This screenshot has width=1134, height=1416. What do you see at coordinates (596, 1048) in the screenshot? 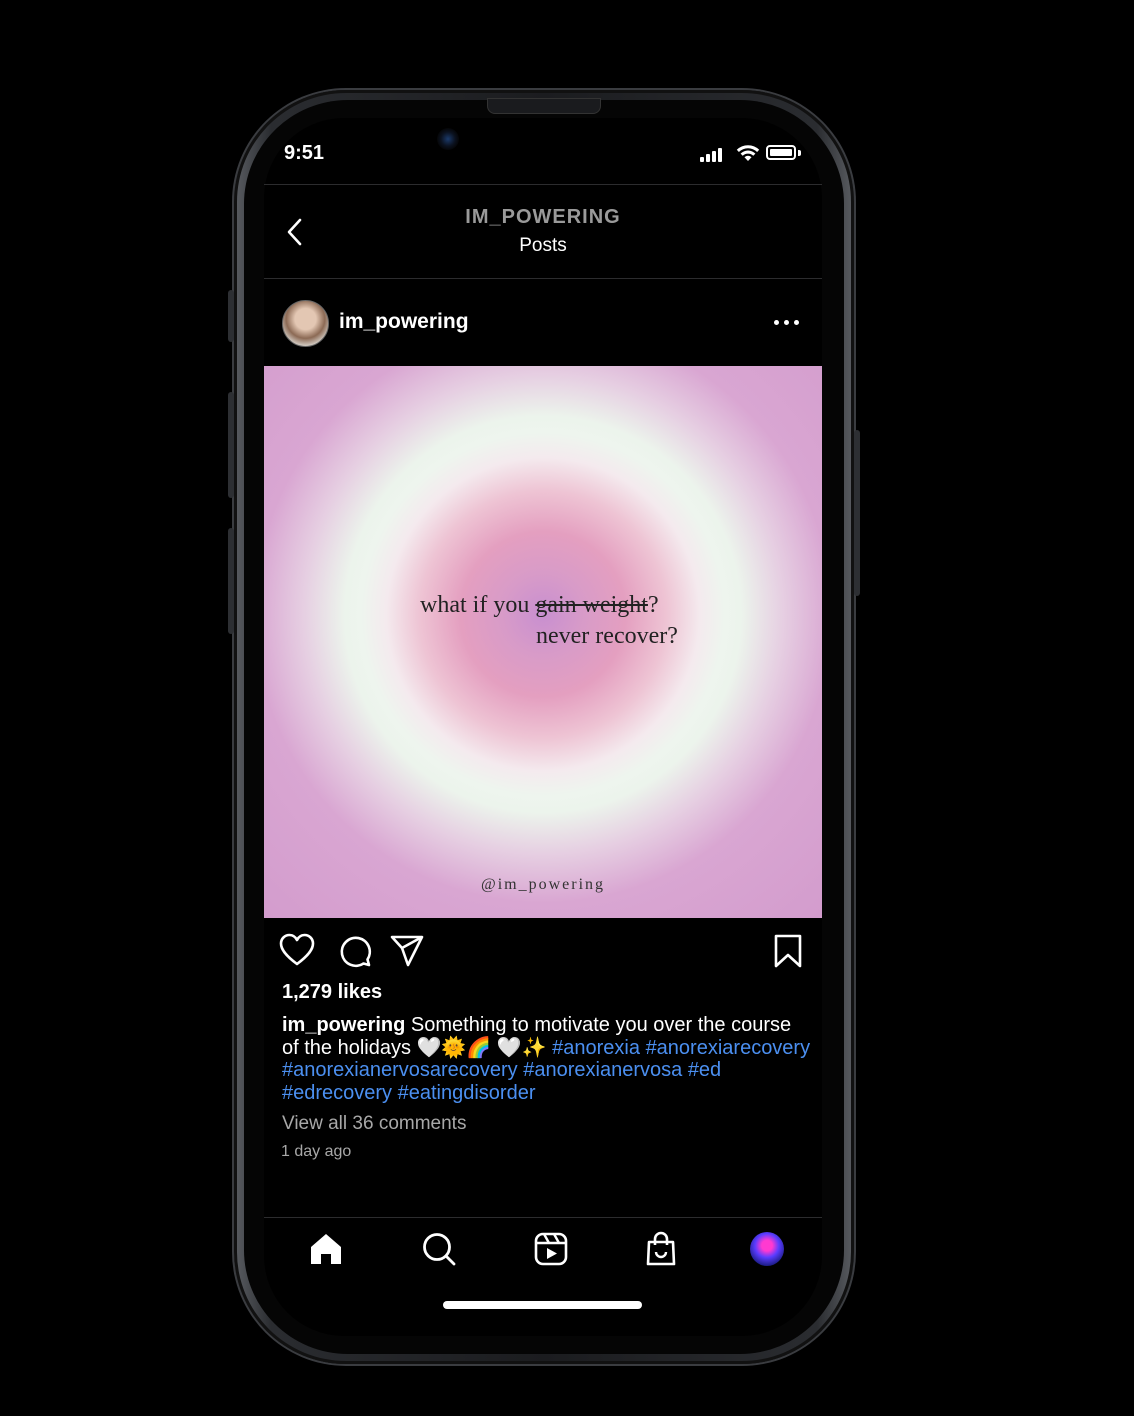
I see `hashtag: #anorexia` at bounding box center [596, 1048].